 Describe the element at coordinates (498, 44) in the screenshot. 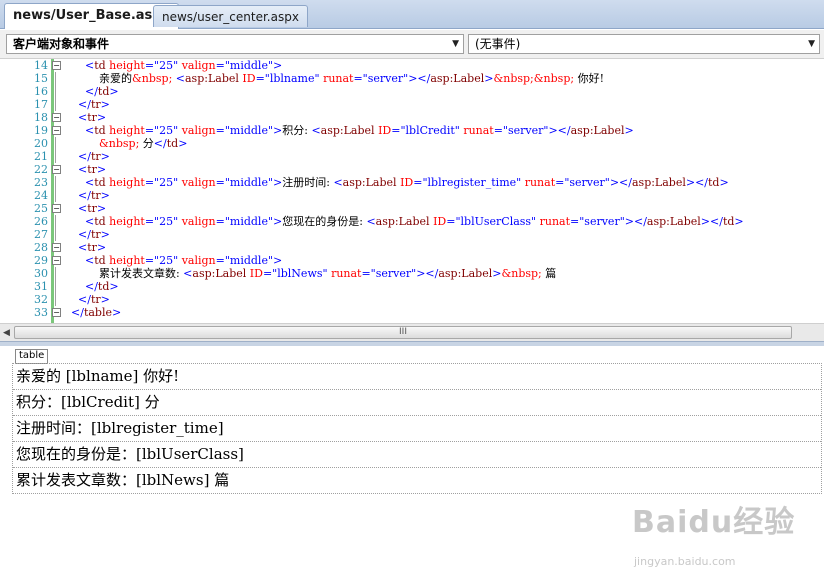

I see `events-value: (无事件)` at that location.